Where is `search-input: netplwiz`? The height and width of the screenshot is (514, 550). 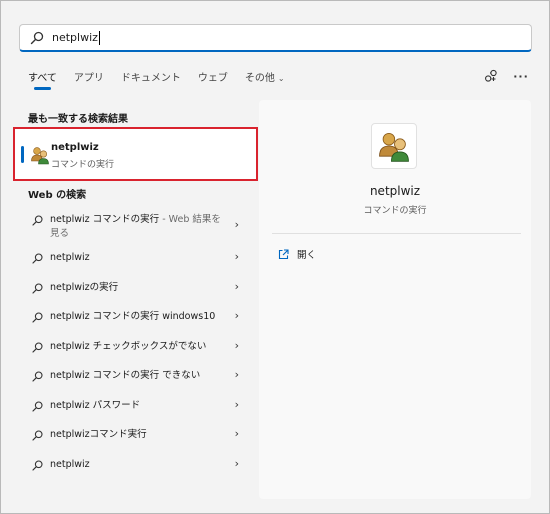 search-input: netplwiz is located at coordinates (75, 37).